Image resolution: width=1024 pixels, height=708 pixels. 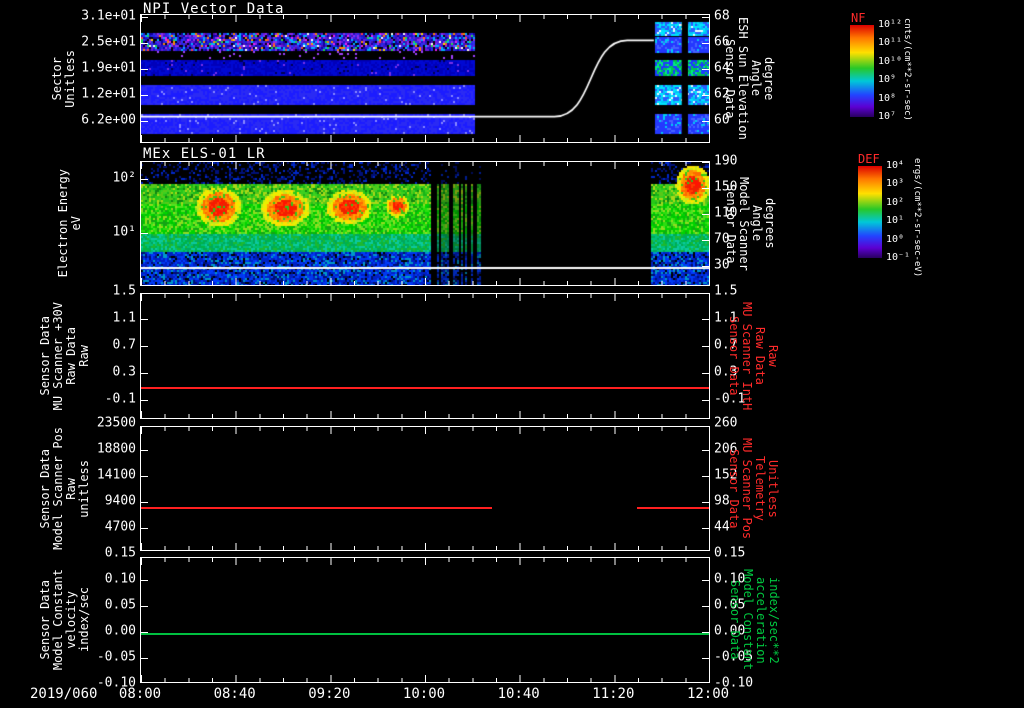 I want to click on colorbar2, so click(x=870, y=212).